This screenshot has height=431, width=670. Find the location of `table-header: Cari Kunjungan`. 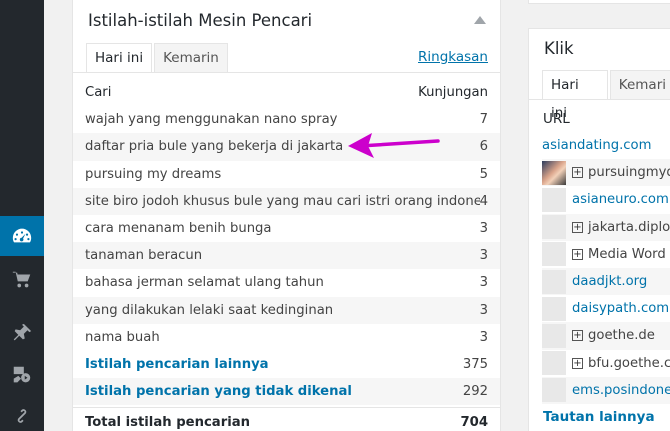

table-header: Cari Kunjungan is located at coordinates (286, 92).